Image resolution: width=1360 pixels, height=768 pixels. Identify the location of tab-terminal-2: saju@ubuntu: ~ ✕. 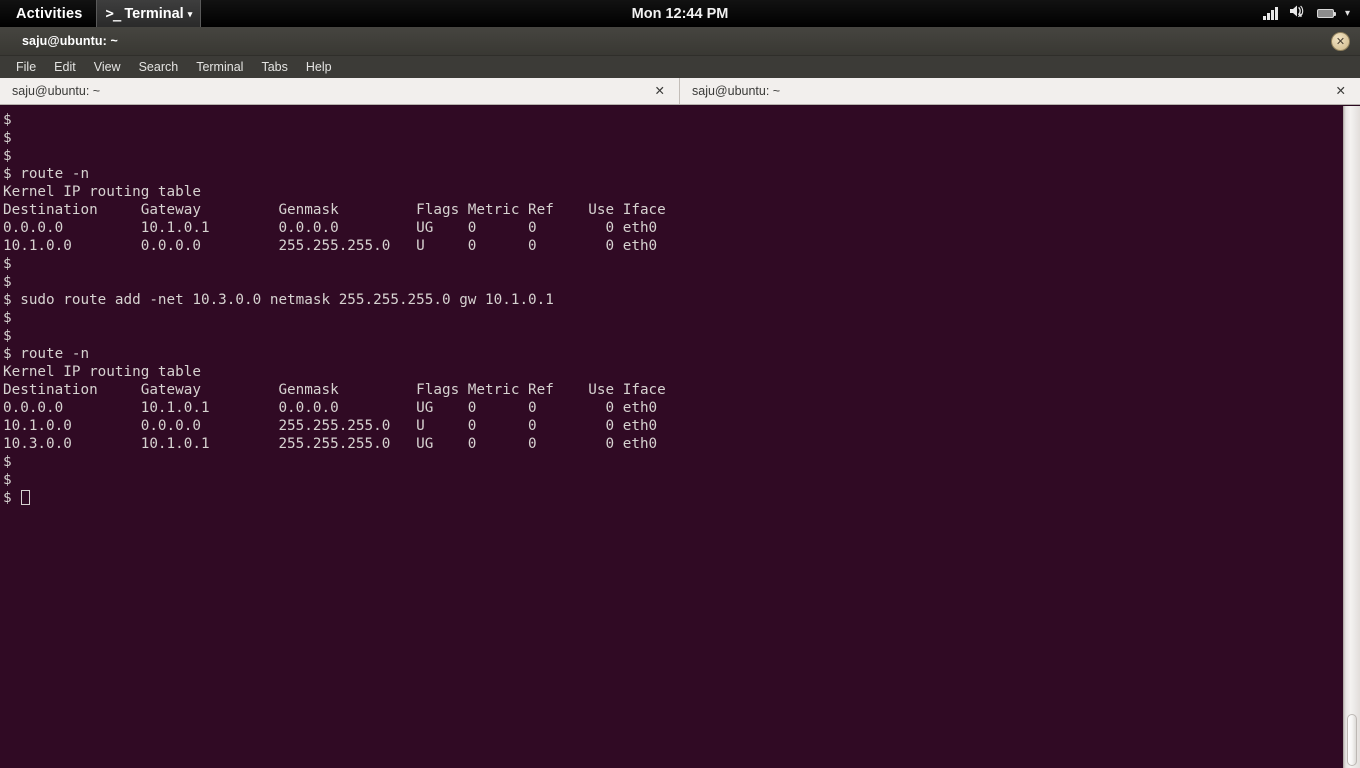
(1020, 91).